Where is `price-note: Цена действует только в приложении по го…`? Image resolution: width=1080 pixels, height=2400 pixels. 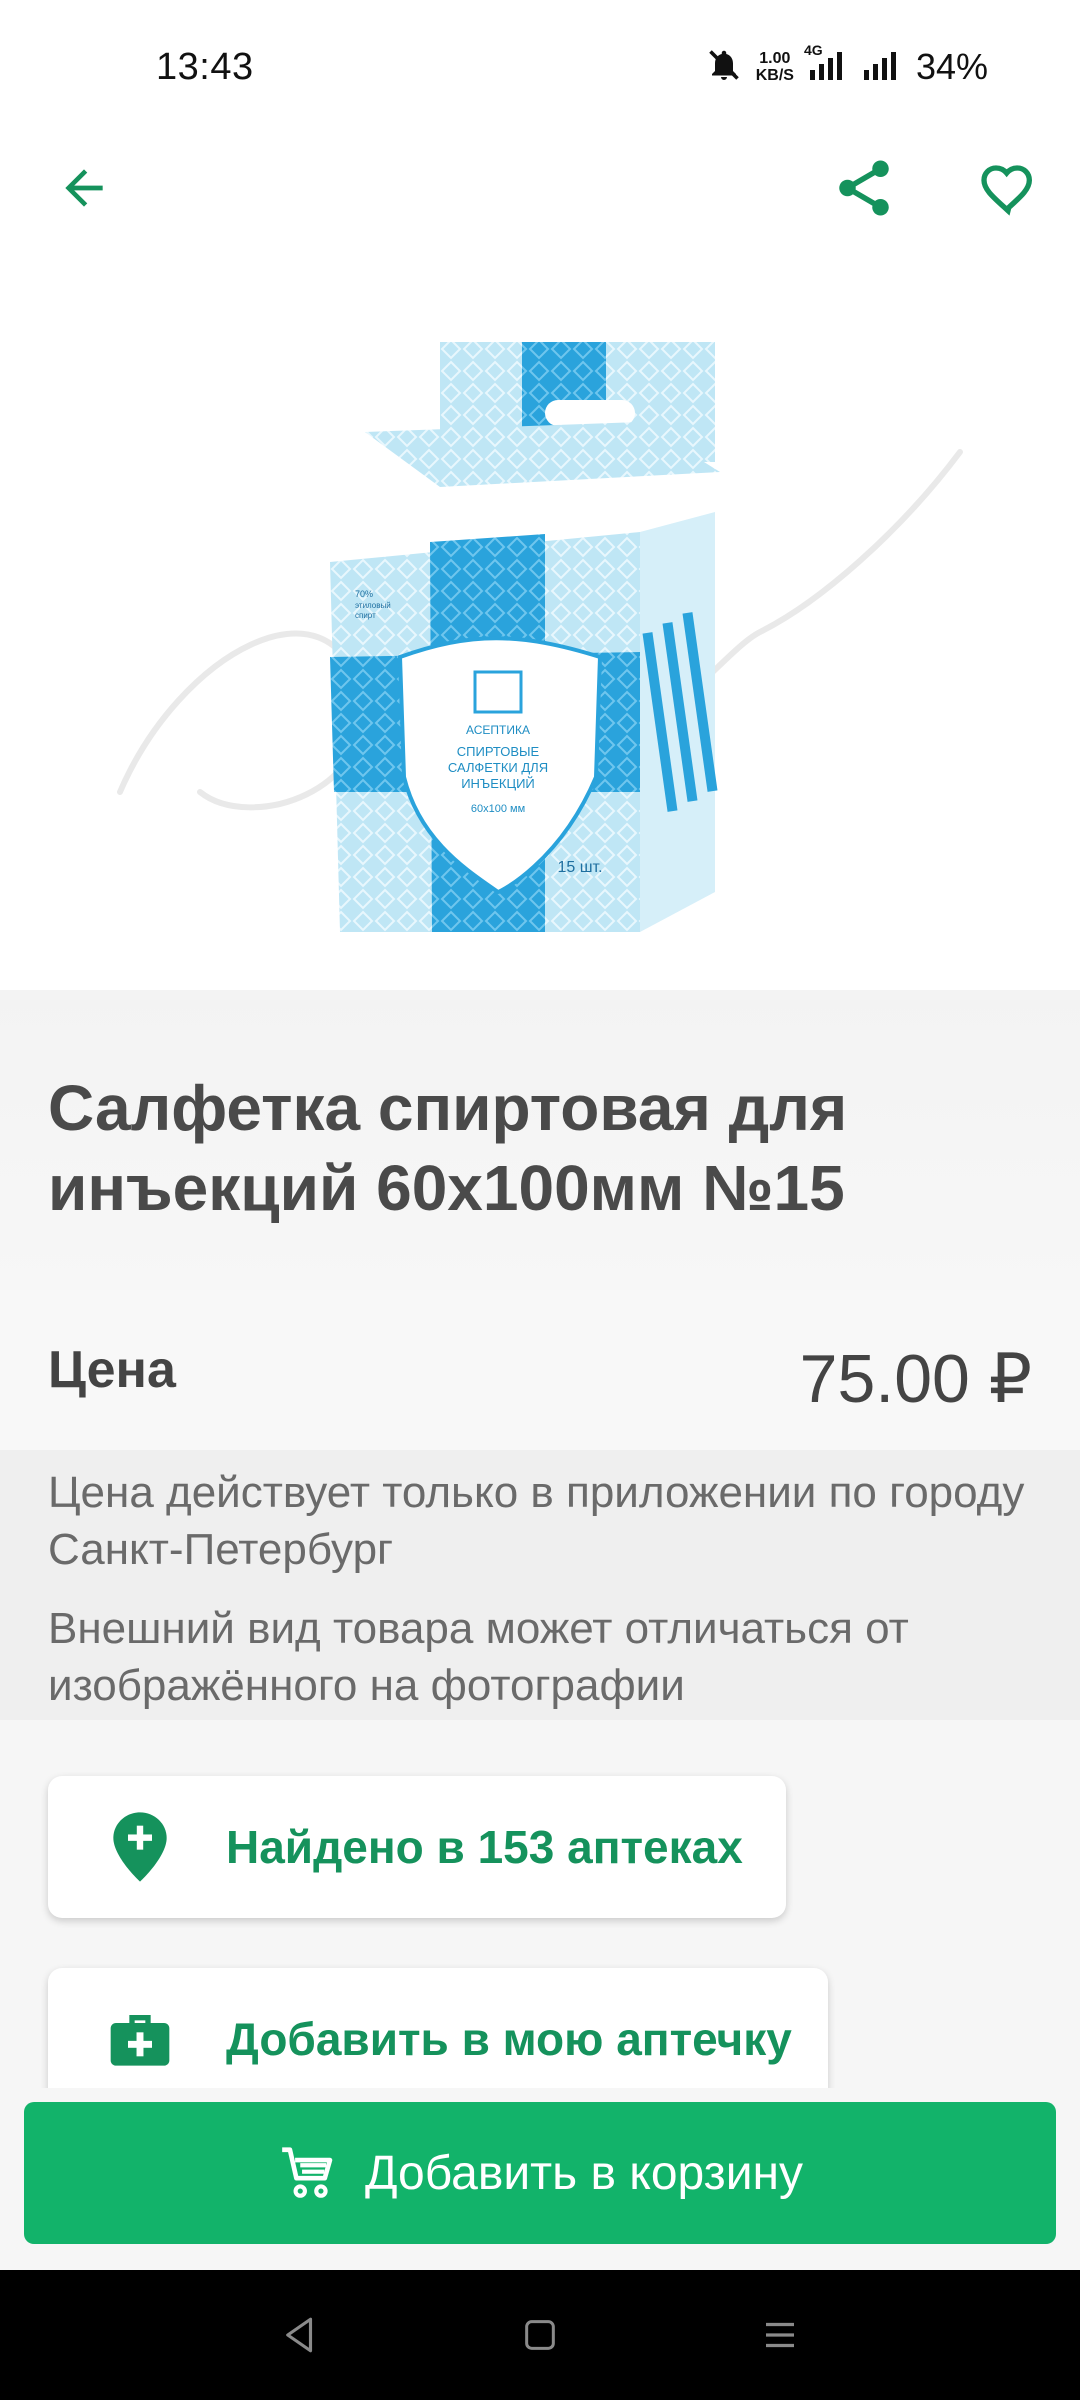
price-note: Цена действует только в приложении по го… is located at coordinates (536, 1521).